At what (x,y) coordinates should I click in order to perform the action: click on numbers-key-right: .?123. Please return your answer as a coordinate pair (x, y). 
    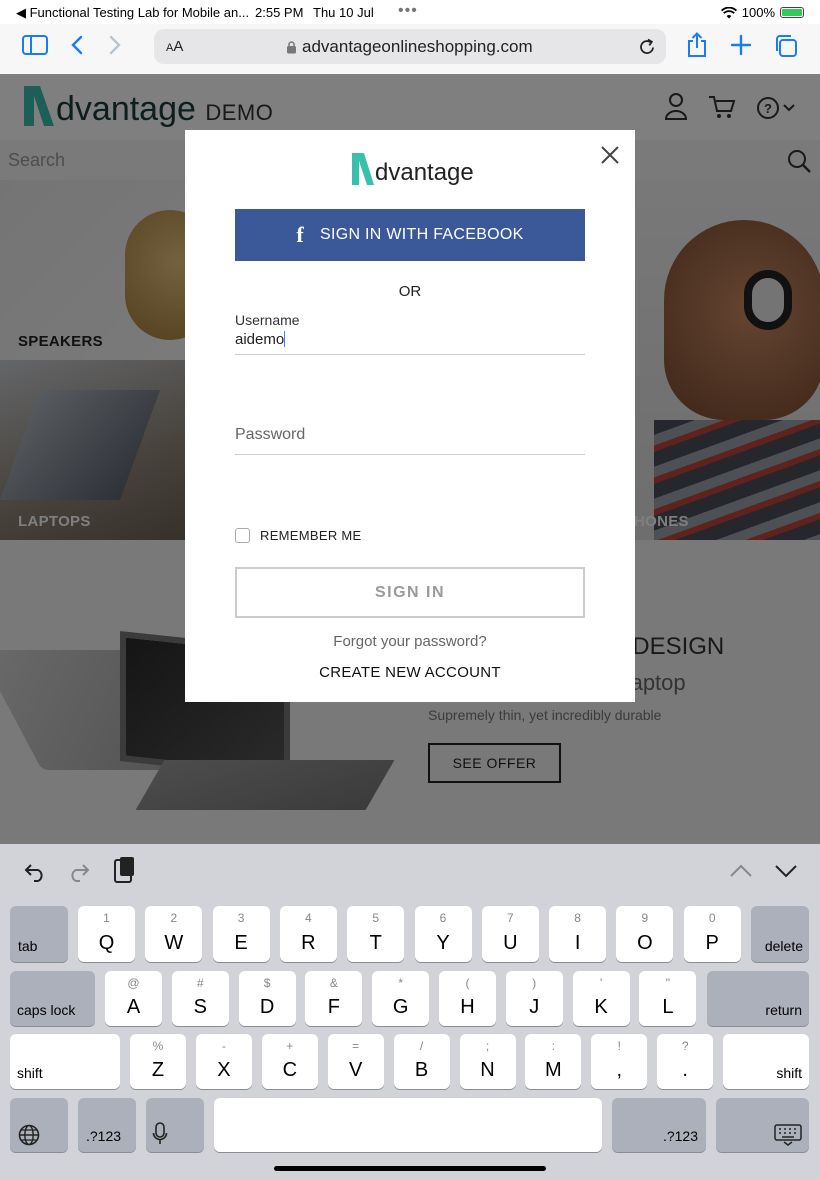
    Looking at the image, I should click on (659, 1125).